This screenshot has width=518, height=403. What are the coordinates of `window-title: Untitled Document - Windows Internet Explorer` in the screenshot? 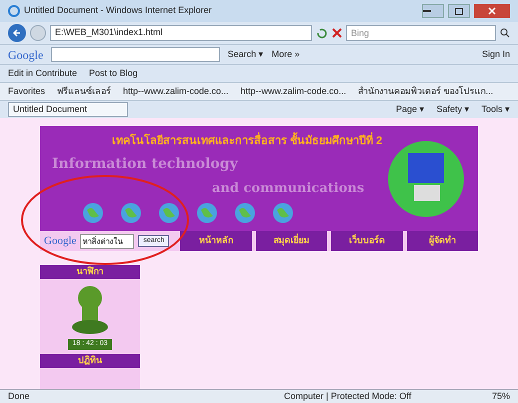 It's located at (118, 11).